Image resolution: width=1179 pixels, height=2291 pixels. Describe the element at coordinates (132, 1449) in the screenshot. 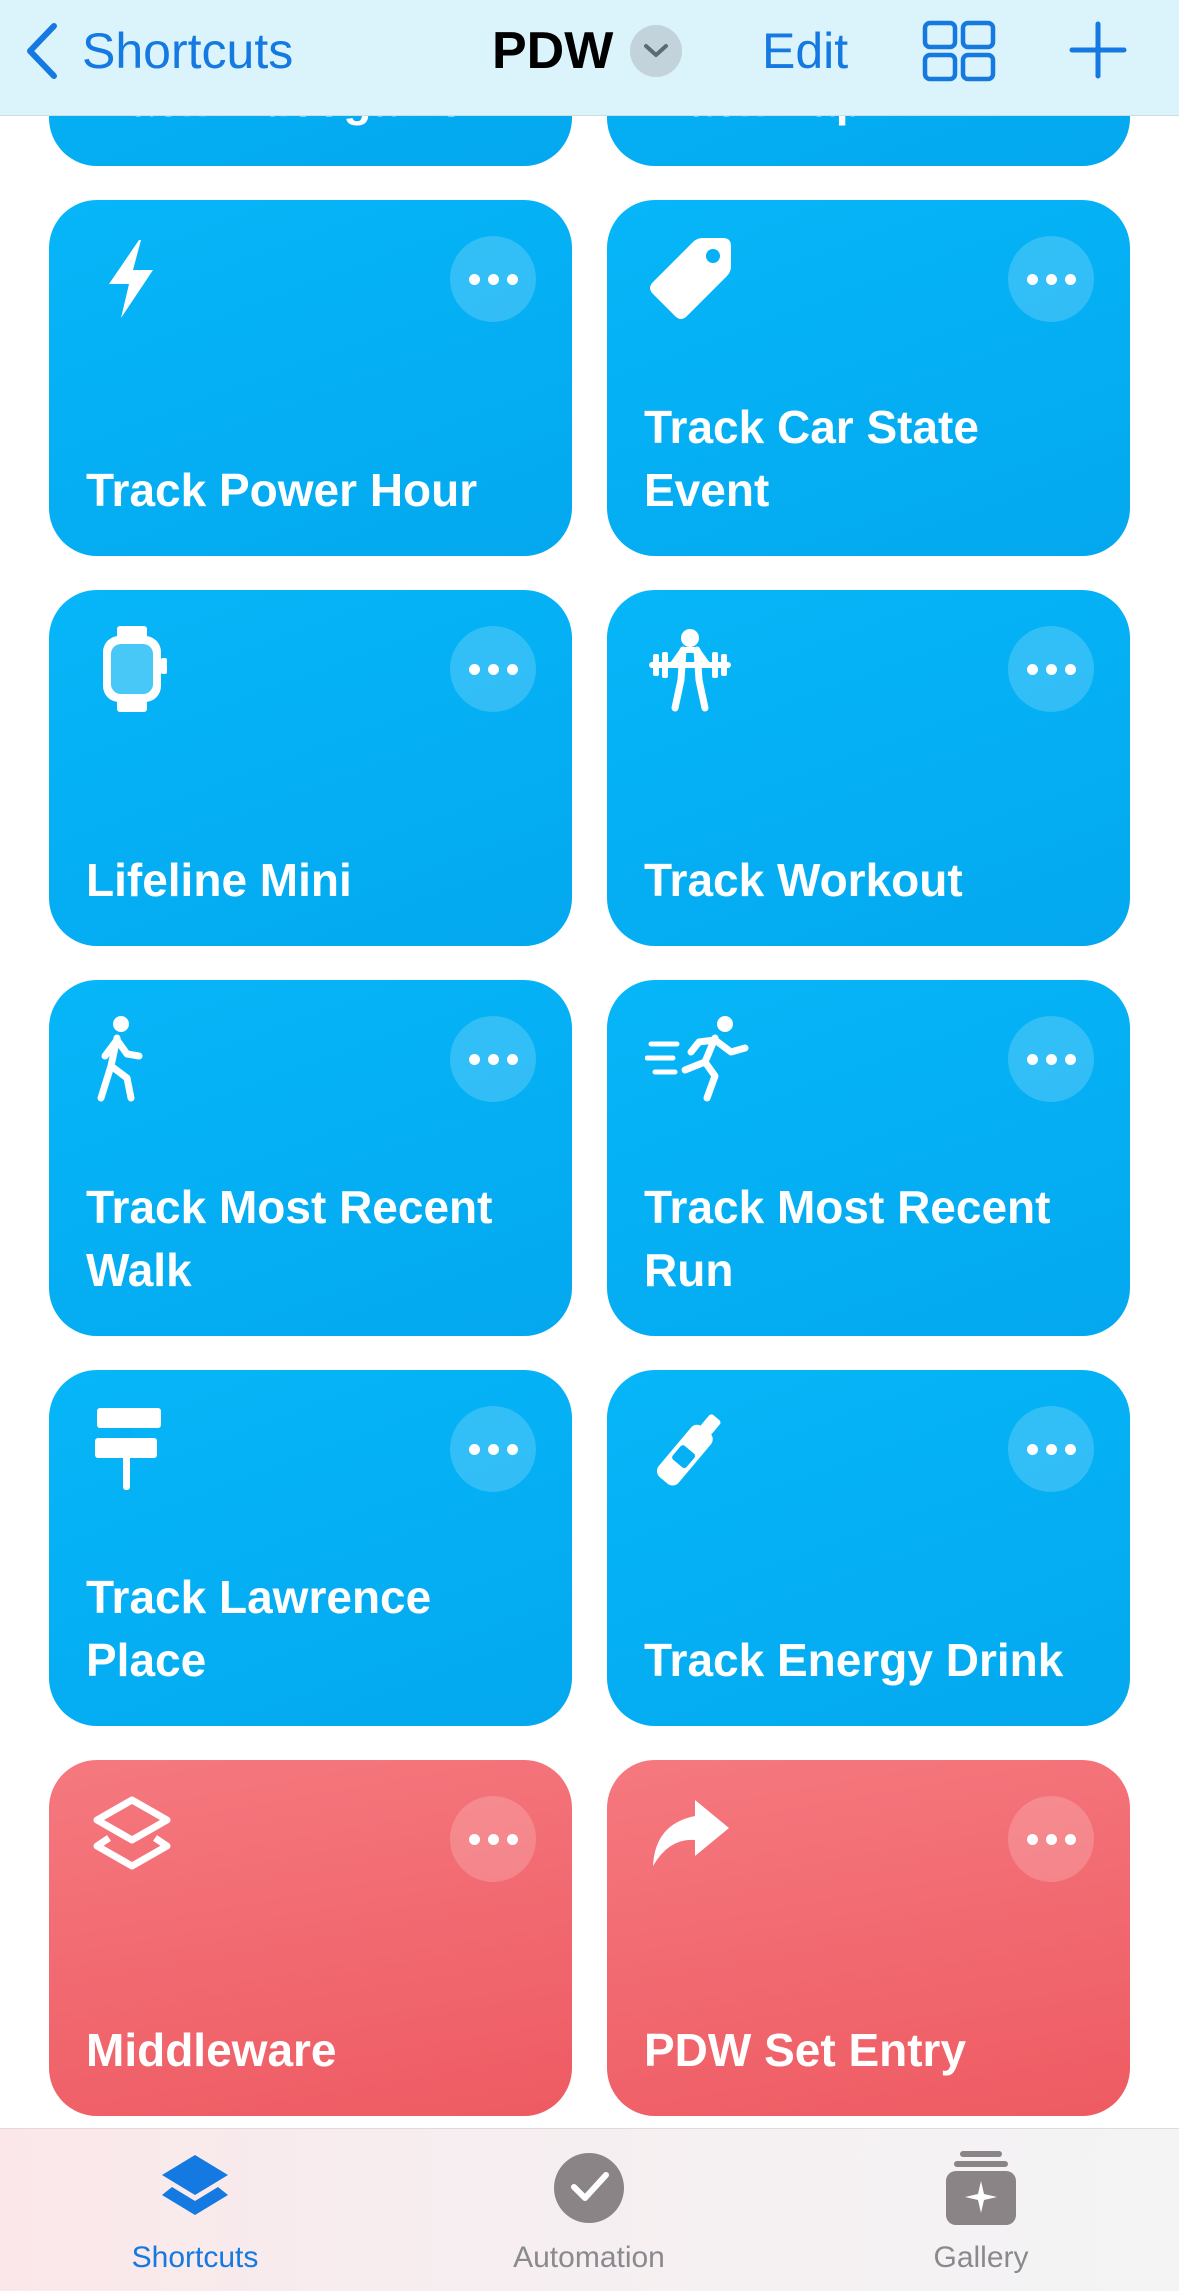

I see `signpost-icon` at that location.